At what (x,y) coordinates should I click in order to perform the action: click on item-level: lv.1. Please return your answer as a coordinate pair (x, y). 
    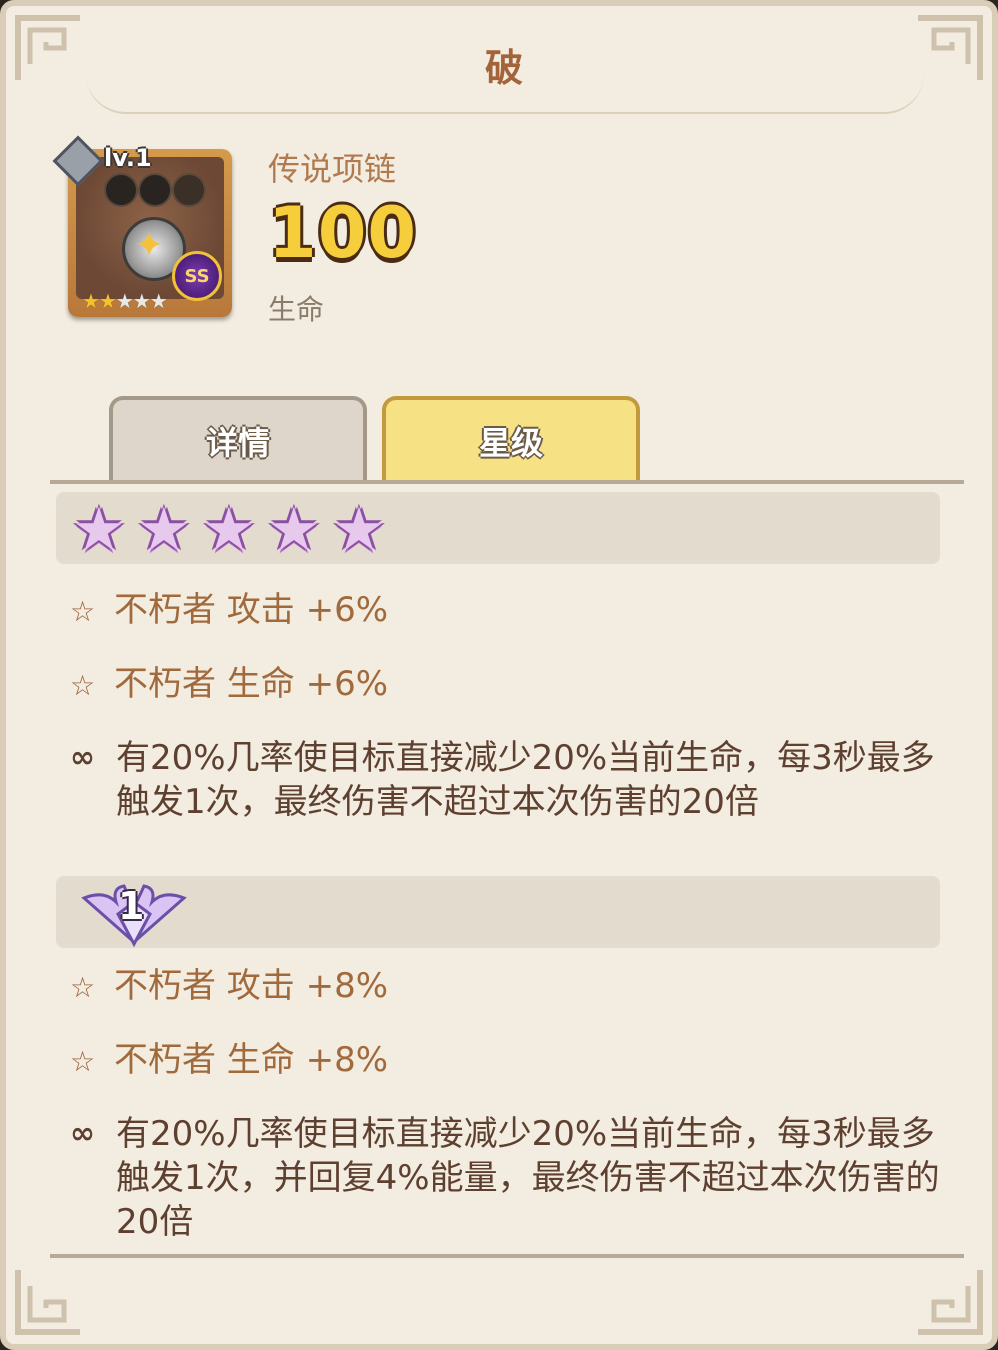
    Looking at the image, I should click on (128, 158).